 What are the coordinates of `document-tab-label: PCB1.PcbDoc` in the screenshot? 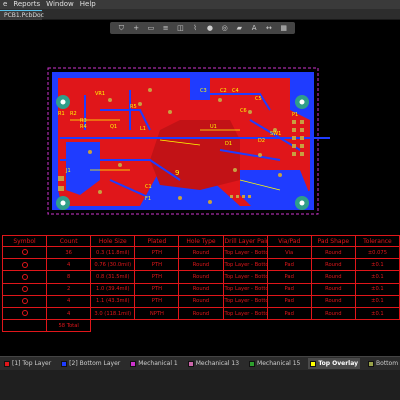 It's located at (24, 15).